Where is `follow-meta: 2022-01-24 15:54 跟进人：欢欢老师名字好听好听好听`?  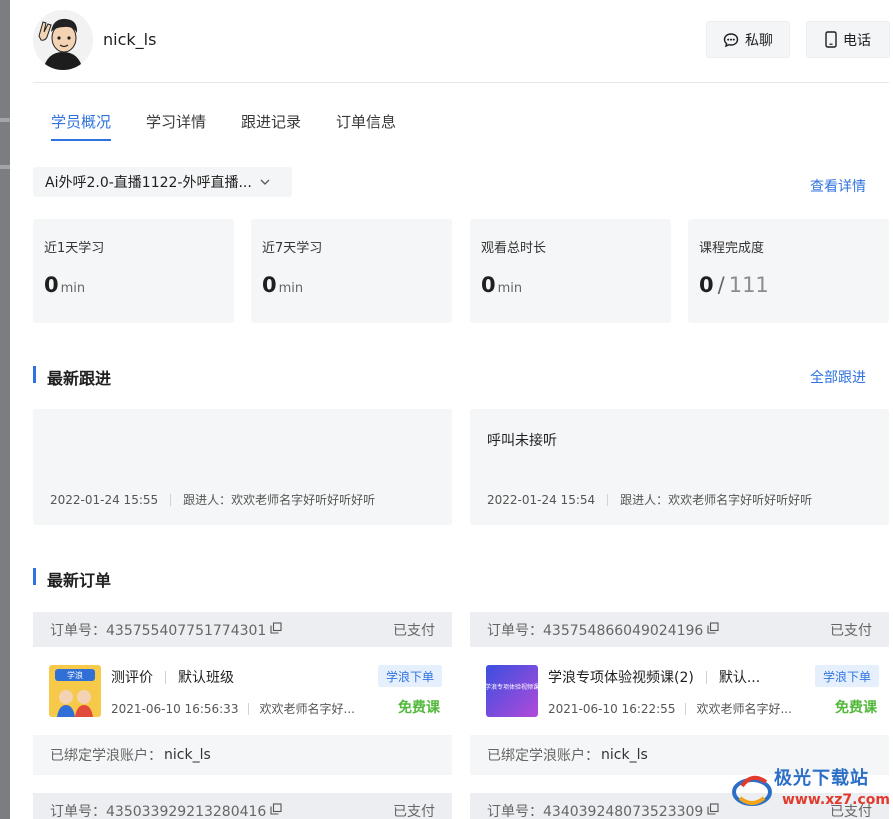 follow-meta: 2022-01-24 15:54 跟进人：欢欢老师名字好听好听好听 is located at coordinates (649, 499).